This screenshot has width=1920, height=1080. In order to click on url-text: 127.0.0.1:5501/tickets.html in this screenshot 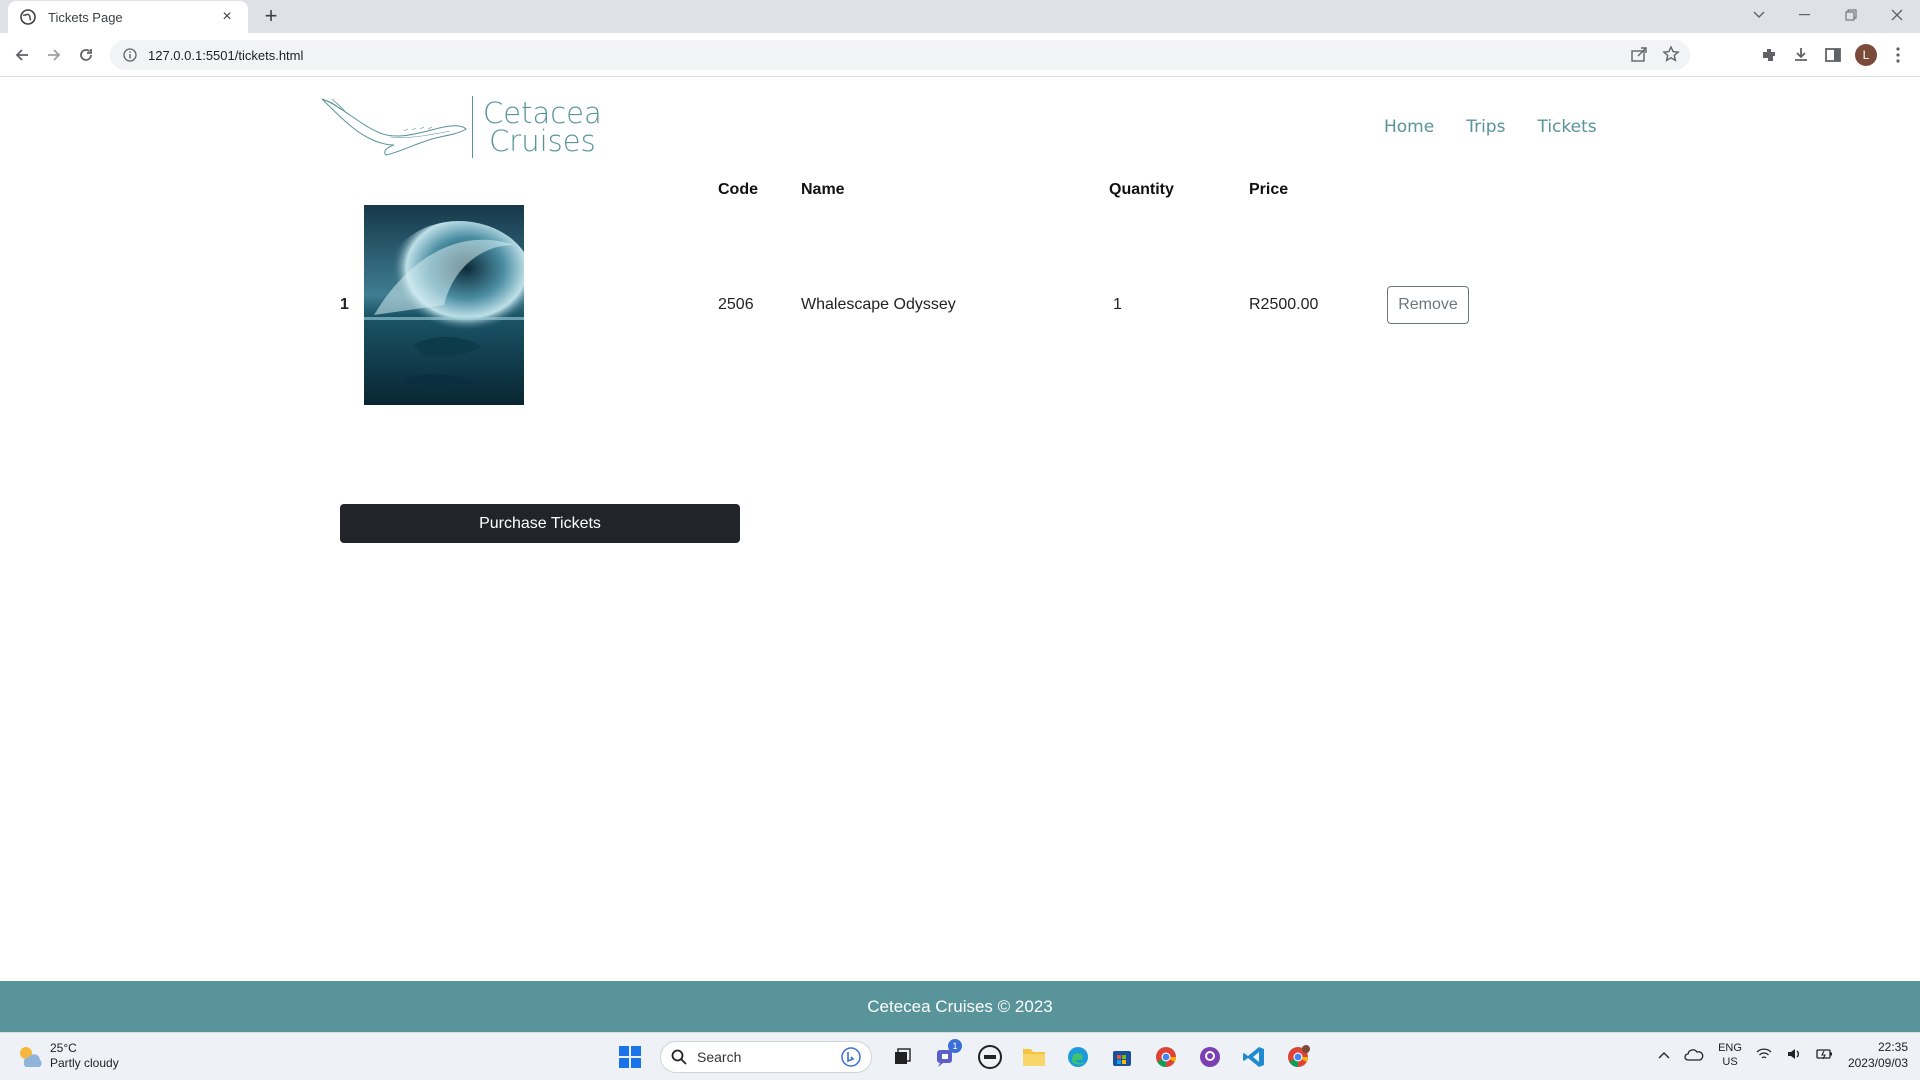, I will do `click(226, 55)`.